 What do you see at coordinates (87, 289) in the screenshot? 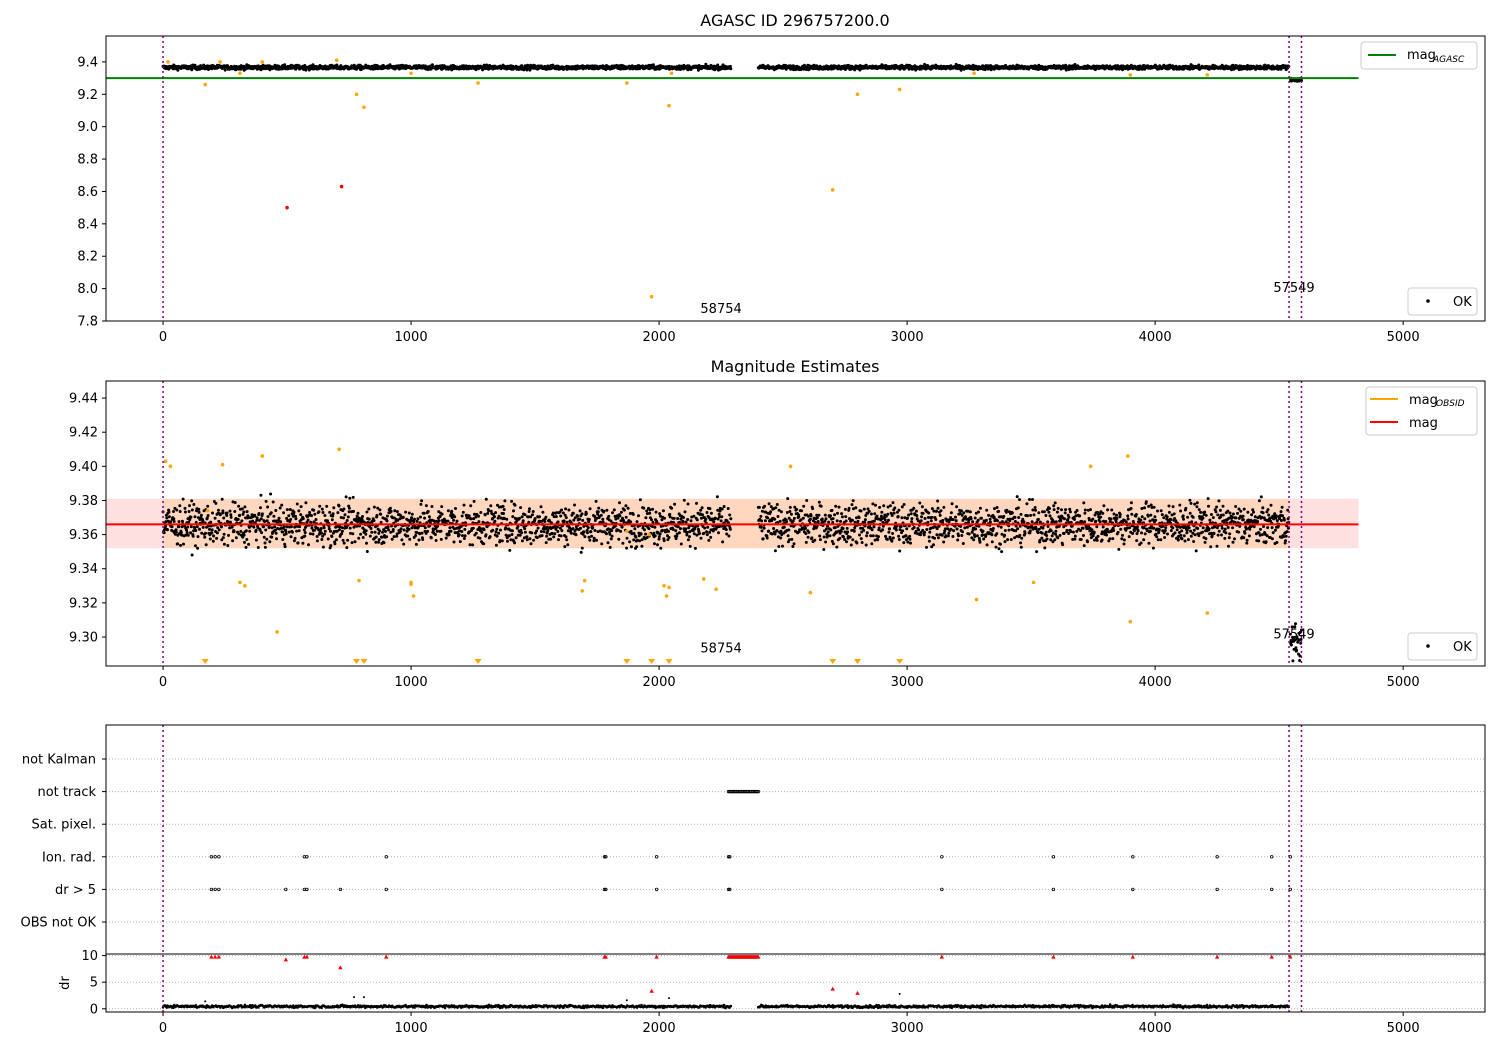
I see `y-tick-label: 8.0` at bounding box center [87, 289].